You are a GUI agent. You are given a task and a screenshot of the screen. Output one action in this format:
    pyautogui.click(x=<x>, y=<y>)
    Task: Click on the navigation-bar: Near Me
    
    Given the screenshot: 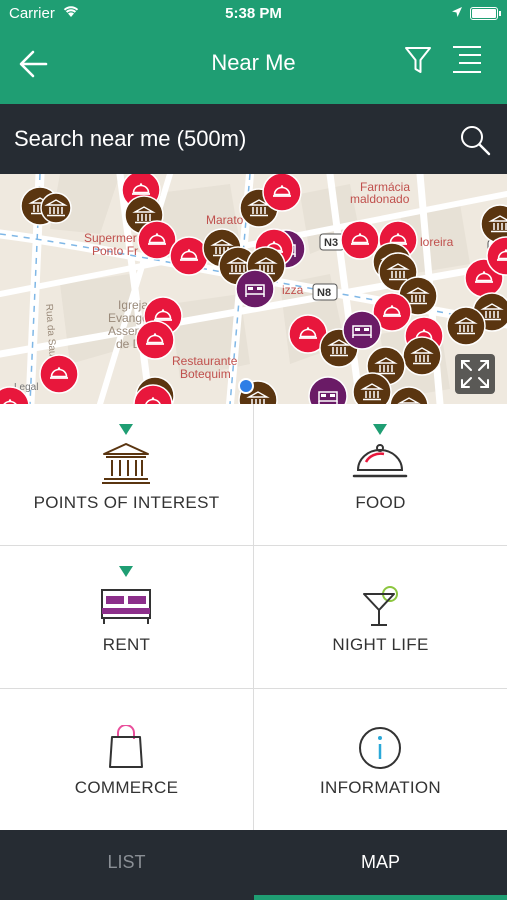 What is the action you would take?
    pyautogui.click(x=253, y=66)
    